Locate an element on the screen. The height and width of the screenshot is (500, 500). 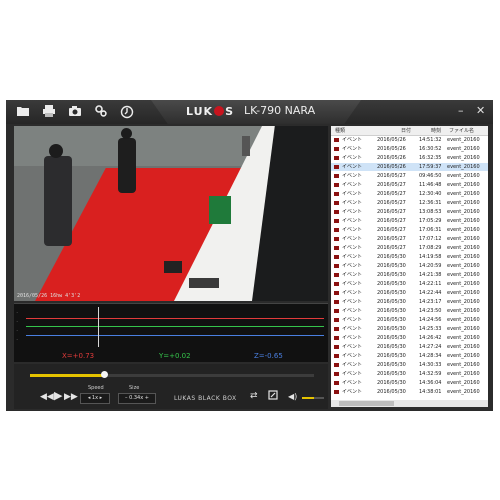
table-row: イベント 2016/05/30 14:30:33 event_20160 is located at coordinates (409, 365).